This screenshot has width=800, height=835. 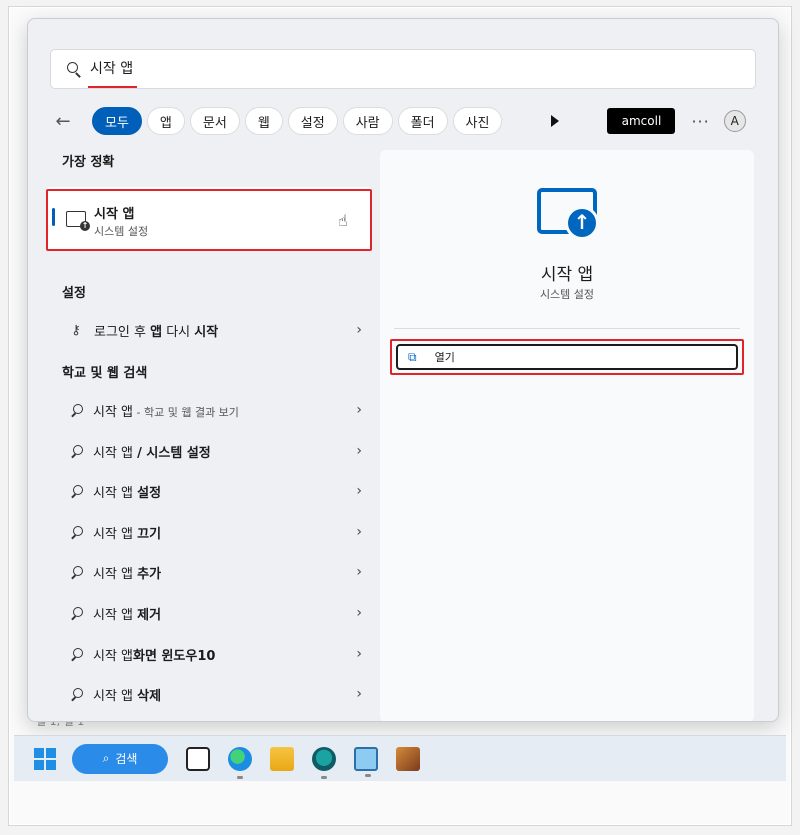 I want to click on web-result-item: 시작 앱 끄기 ›, so click(x=209, y=532).